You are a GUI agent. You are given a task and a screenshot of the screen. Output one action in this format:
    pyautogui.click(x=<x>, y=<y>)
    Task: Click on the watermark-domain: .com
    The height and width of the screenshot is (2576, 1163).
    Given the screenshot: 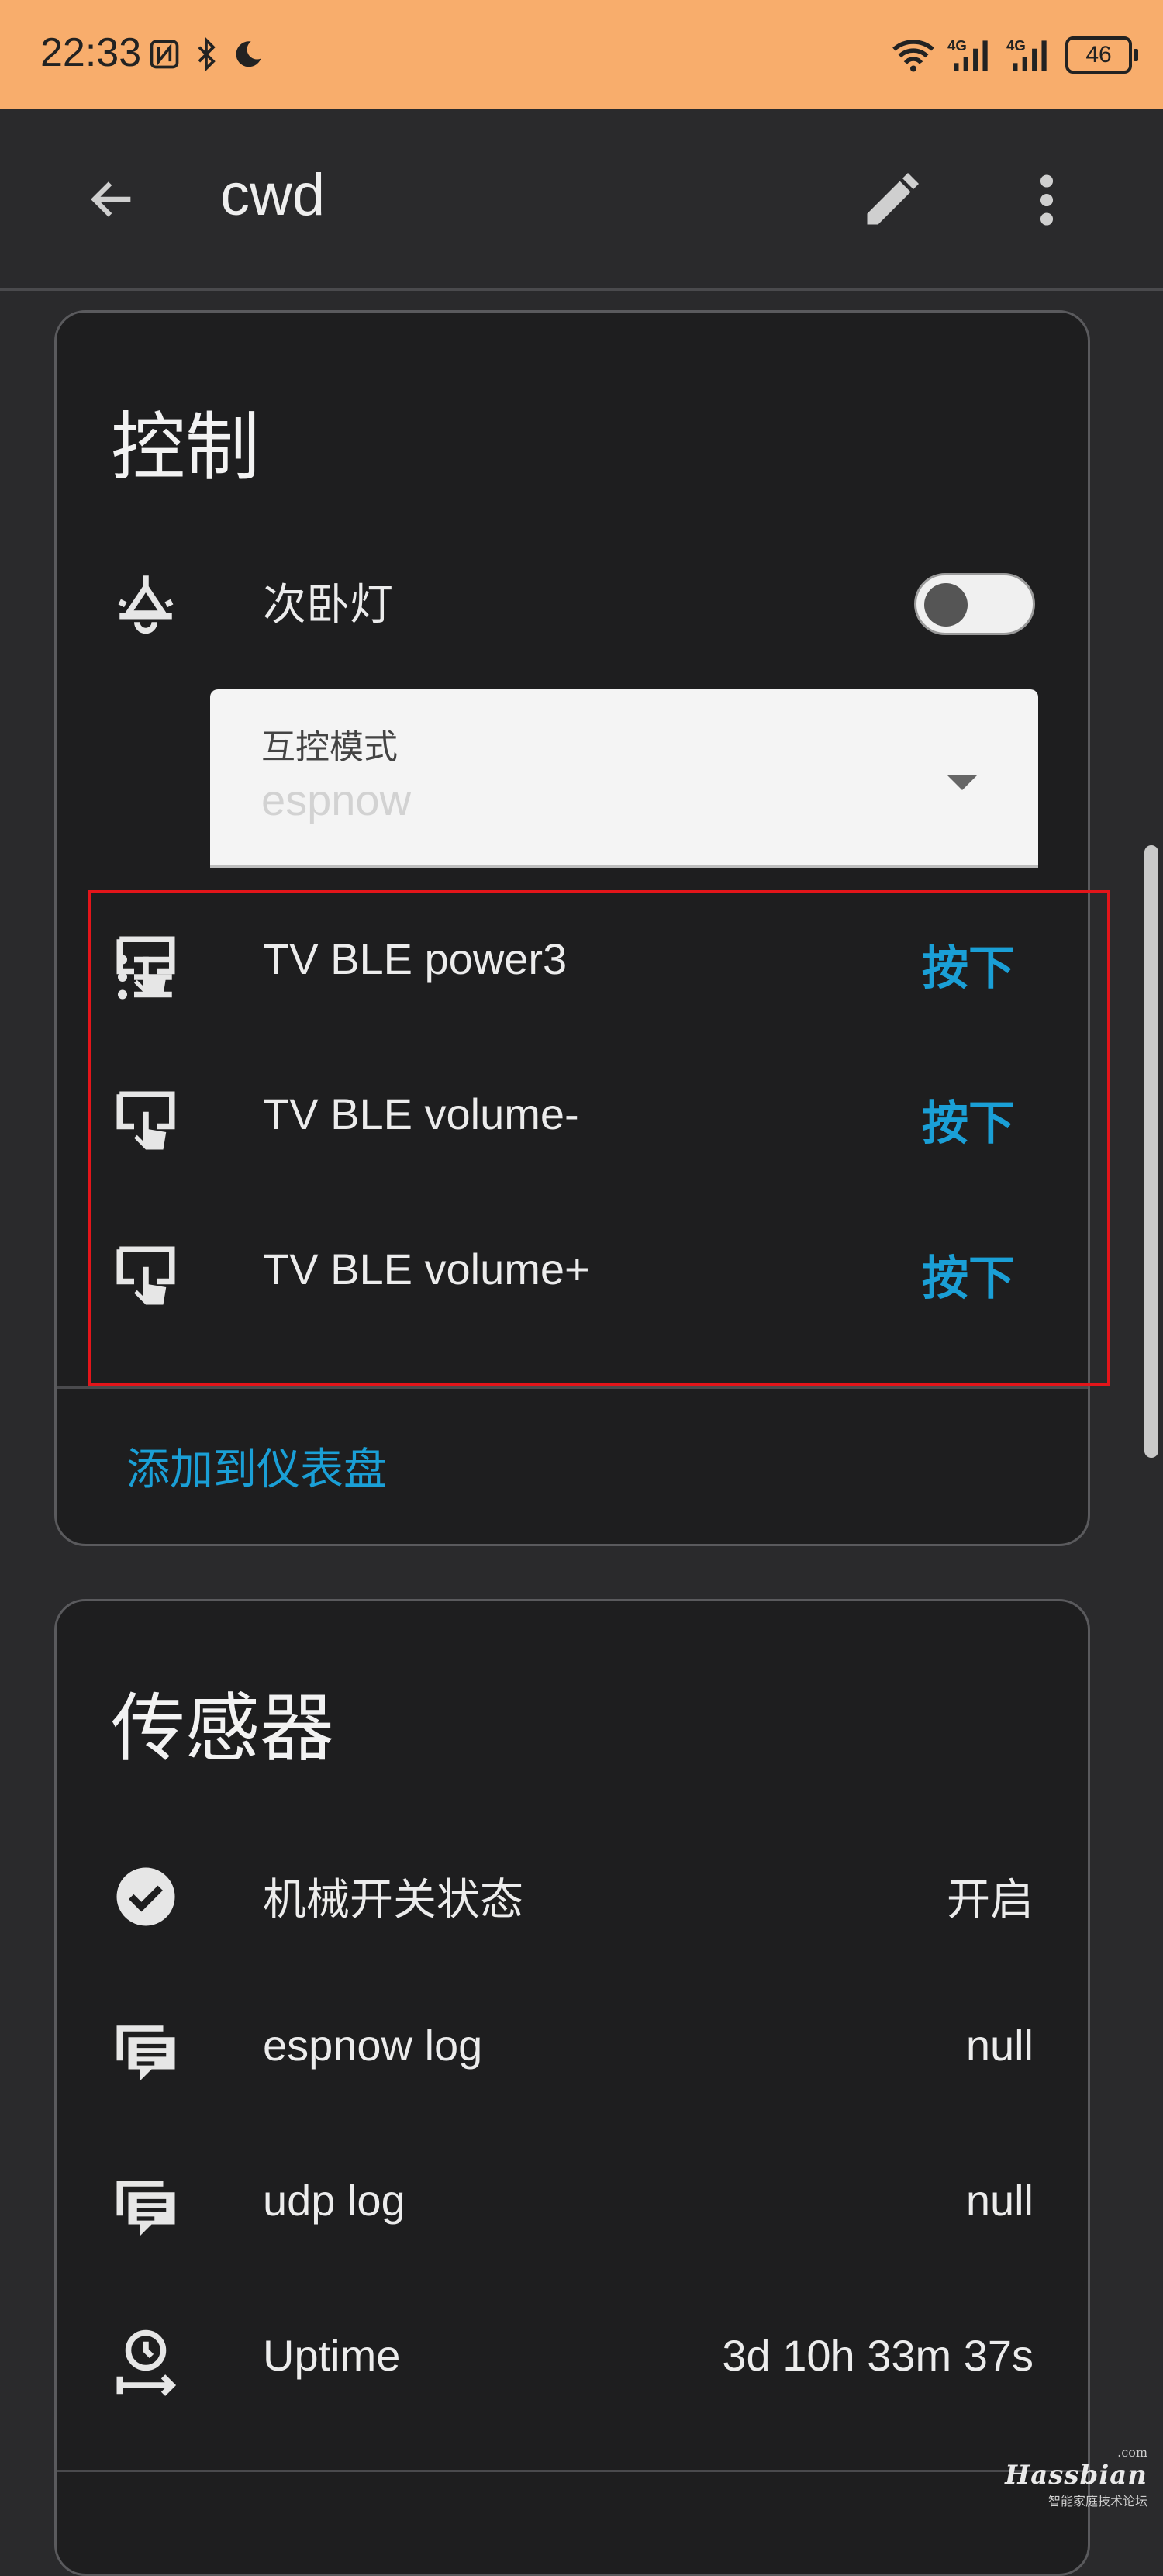 What is the action you would take?
    pyautogui.click(x=1132, y=2452)
    